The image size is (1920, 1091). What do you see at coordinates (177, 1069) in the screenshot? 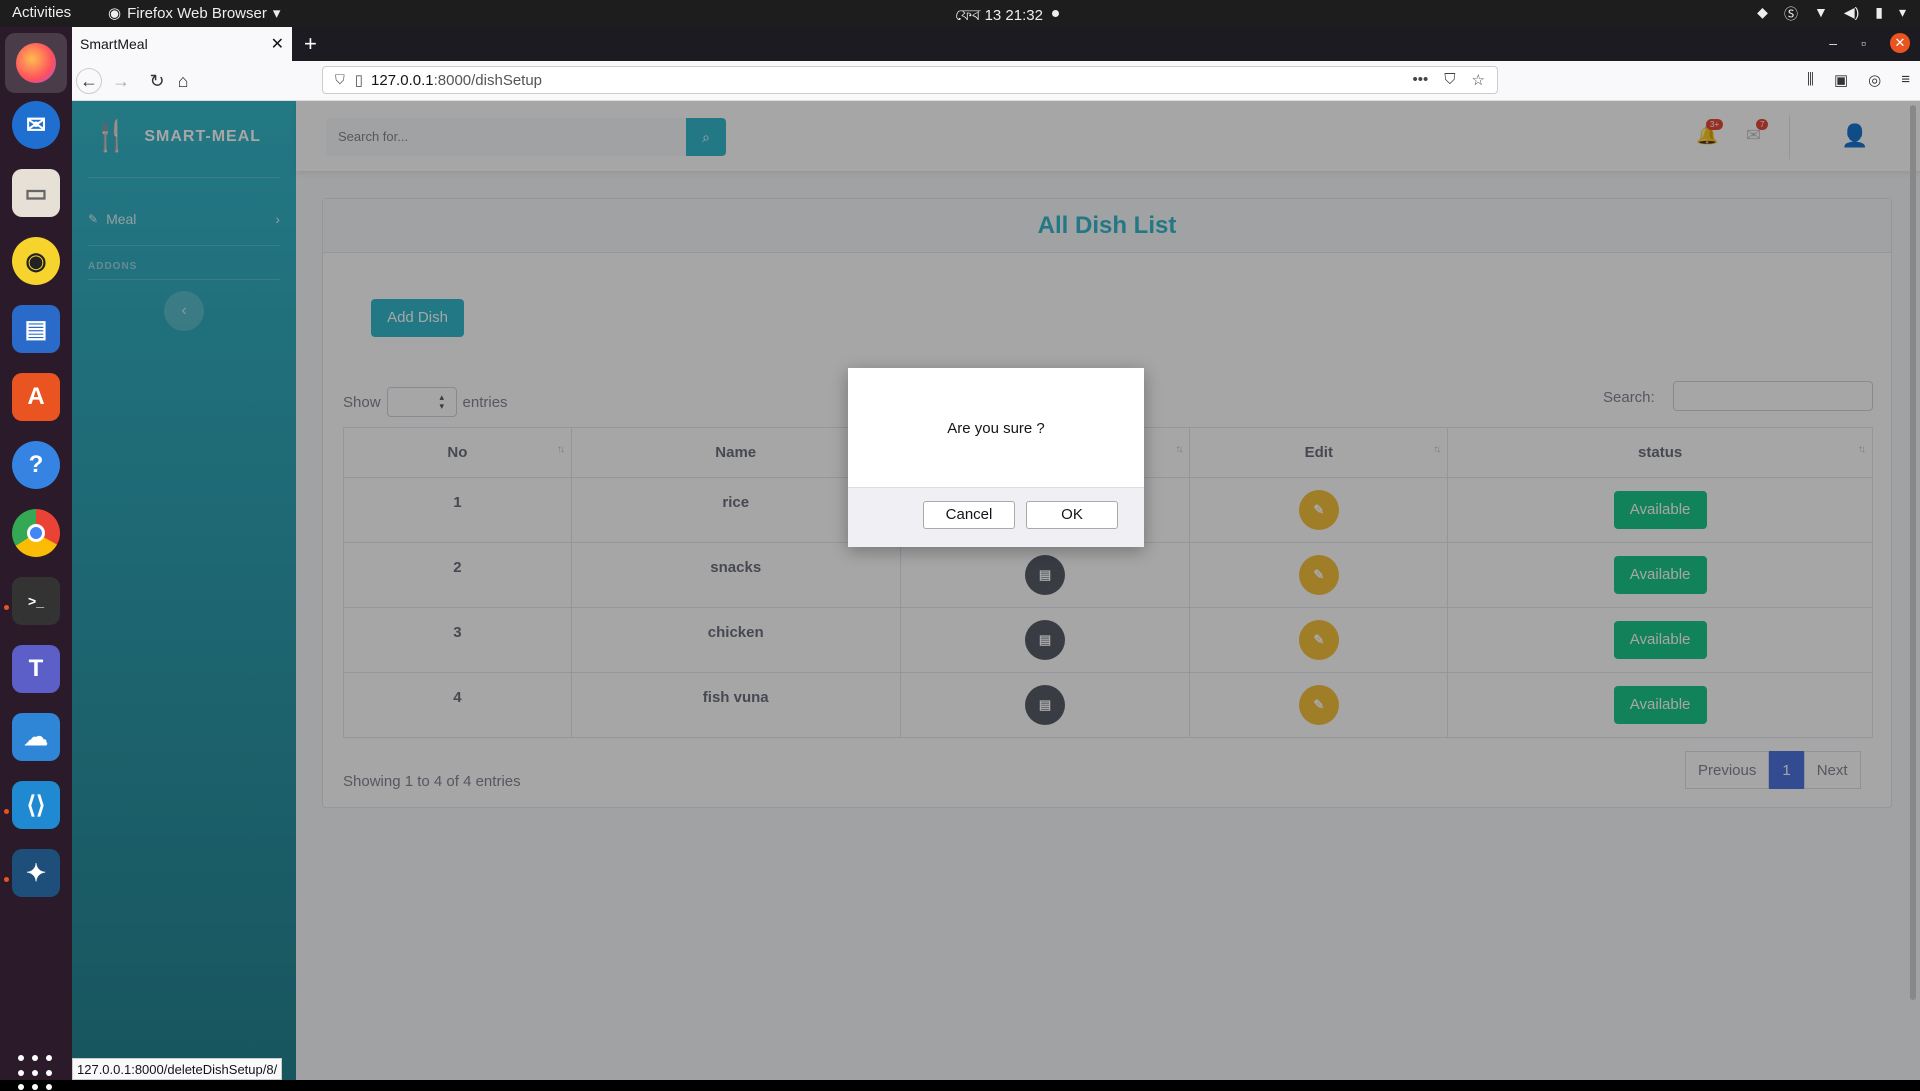
I see `link-status-url: 127.0.0.1:8000/deleteDishSetup/8/` at bounding box center [177, 1069].